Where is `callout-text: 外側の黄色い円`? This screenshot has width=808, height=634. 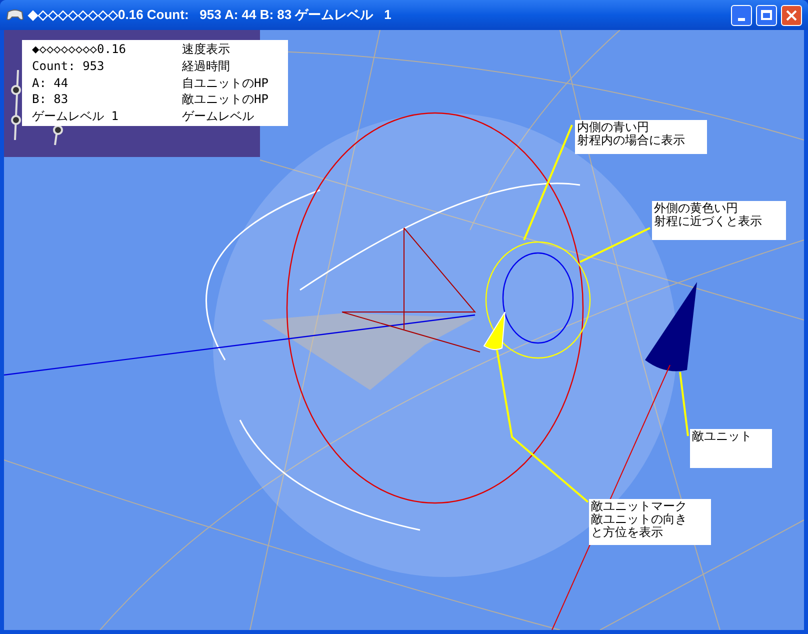
callout-text: 外側の黄色い円 is located at coordinates (696, 208).